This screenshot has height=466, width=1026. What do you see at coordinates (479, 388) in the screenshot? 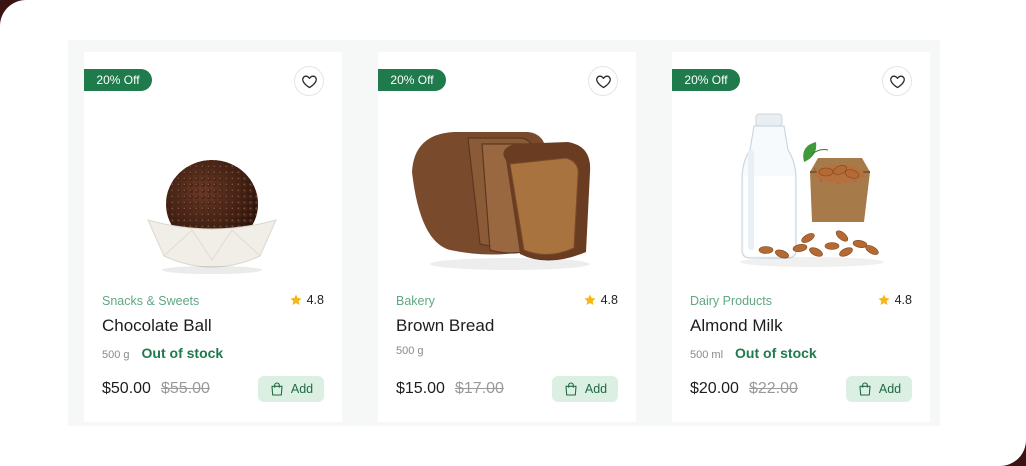
I see `original-price: $17.00` at bounding box center [479, 388].